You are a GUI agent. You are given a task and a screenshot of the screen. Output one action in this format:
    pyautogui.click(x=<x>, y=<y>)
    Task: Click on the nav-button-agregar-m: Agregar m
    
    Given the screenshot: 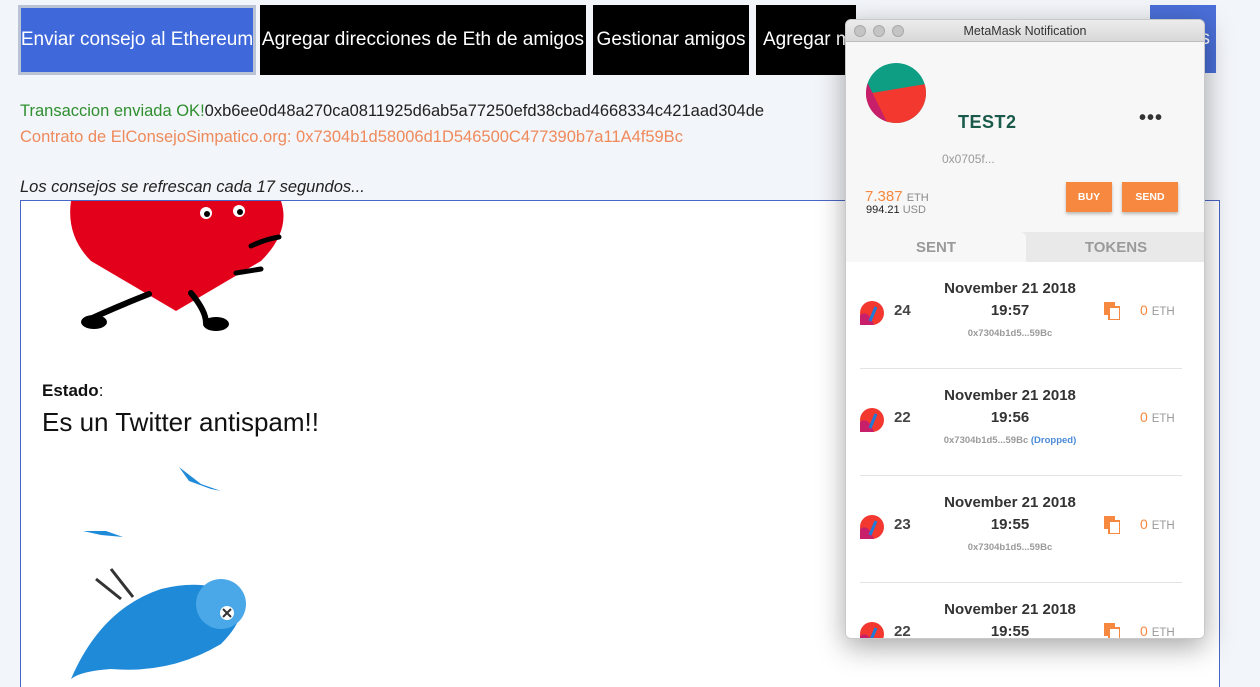 What is the action you would take?
    pyautogui.click(x=806, y=40)
    